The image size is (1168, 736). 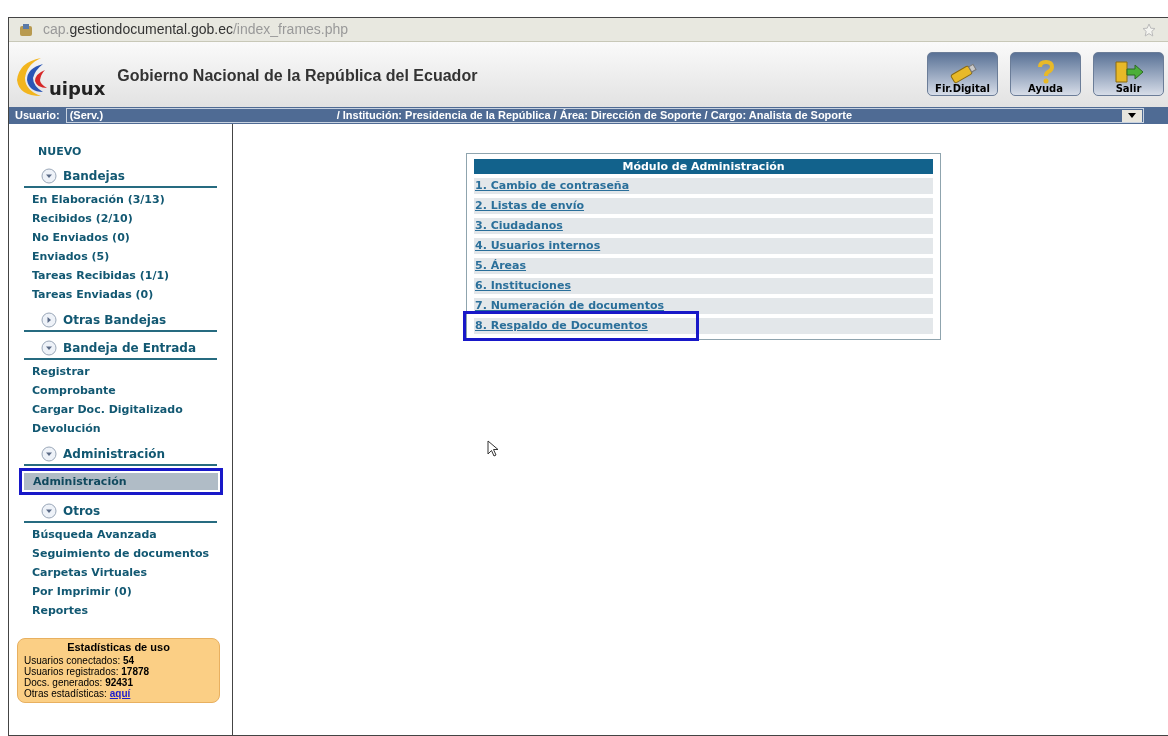 What do you see at coordinates (1149, 29) in the screenshot?
I see `bookmark-star-icon` at bounding box center [1149, 29].